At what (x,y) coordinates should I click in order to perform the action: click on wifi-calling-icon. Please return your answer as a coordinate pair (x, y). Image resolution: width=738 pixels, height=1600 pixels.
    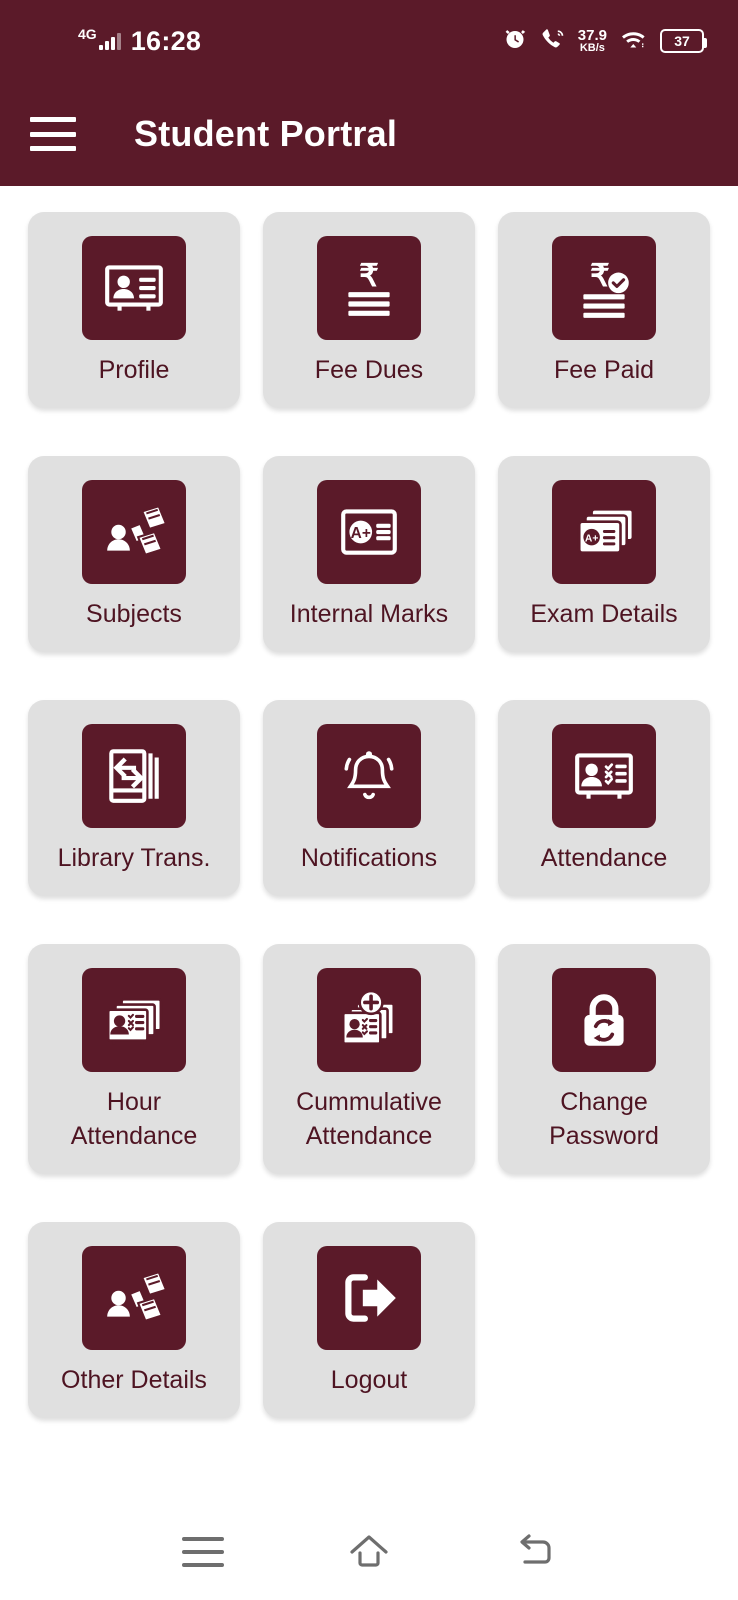
    Looking at the image, I should click on (552, 41).